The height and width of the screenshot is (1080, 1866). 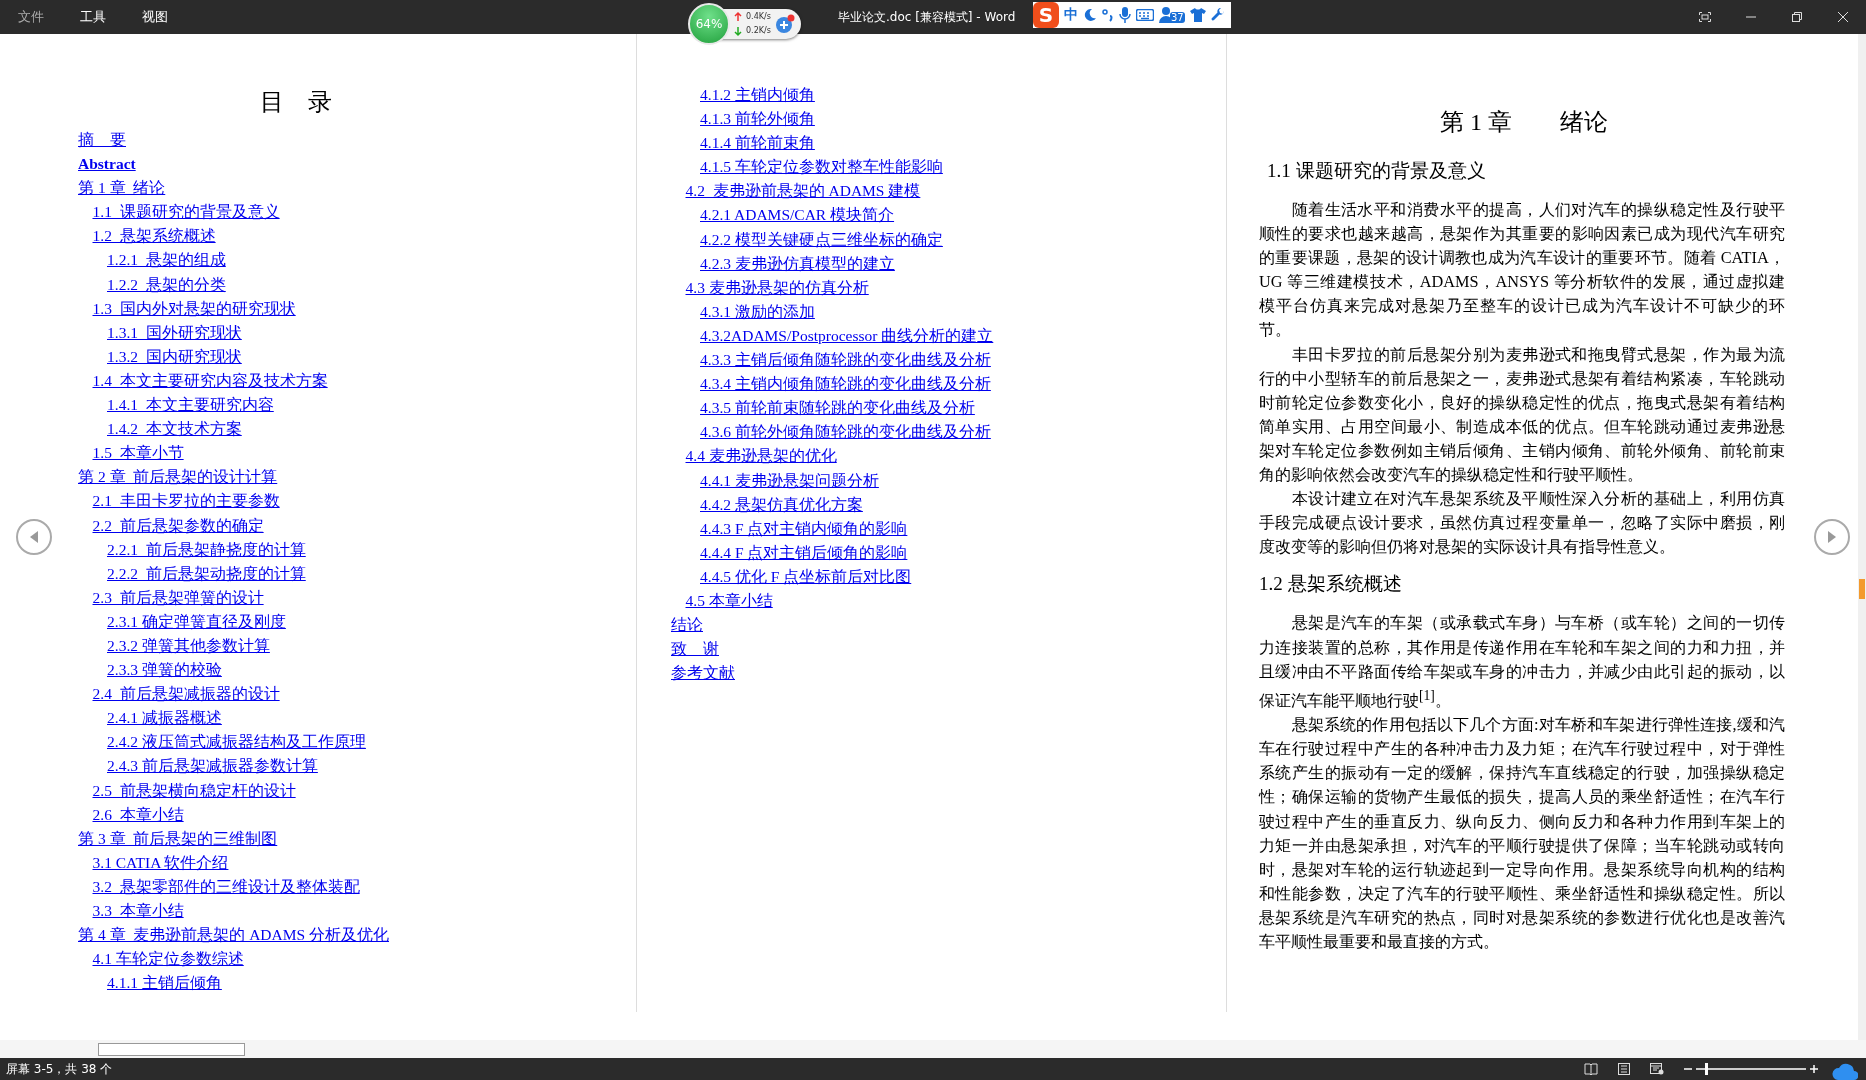 What do you see at coordinates (194, 308) in the screenshot?
I see `toc-link: 1.3 国内外对悬架的研究现状` at bounding box center [194, 308].